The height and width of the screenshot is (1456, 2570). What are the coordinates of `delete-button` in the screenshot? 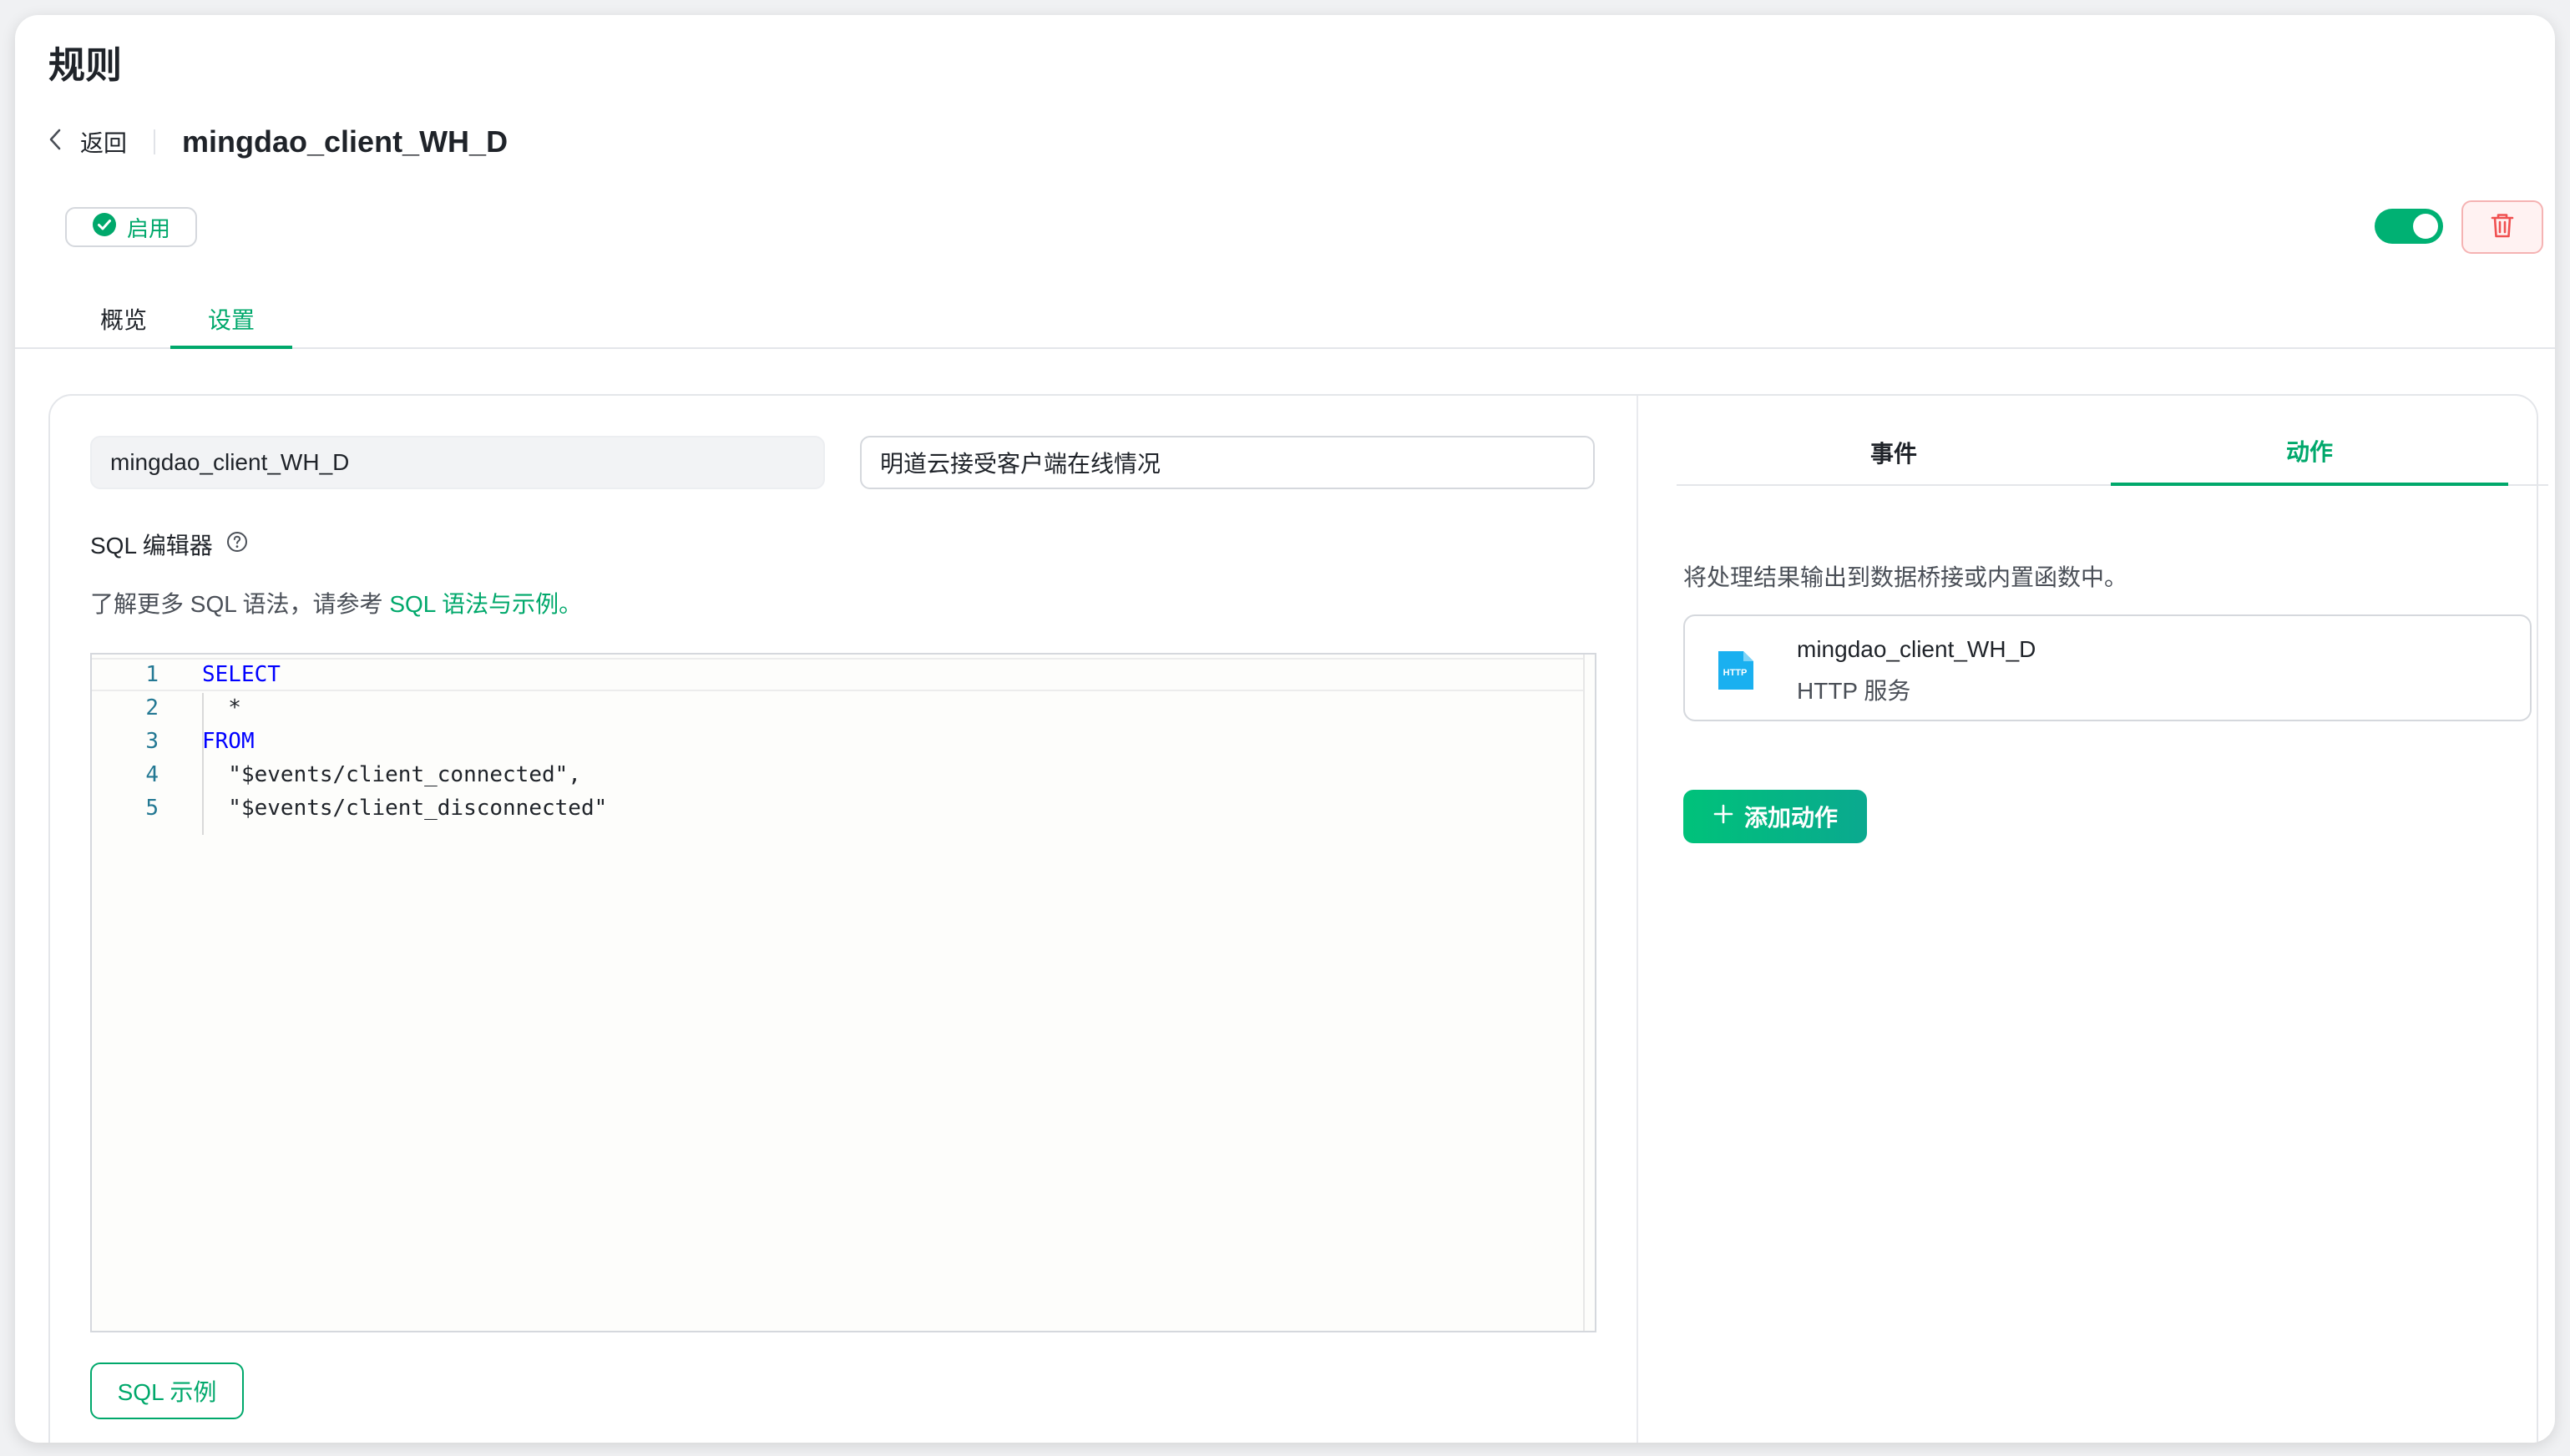 It's located at (2502, 227).